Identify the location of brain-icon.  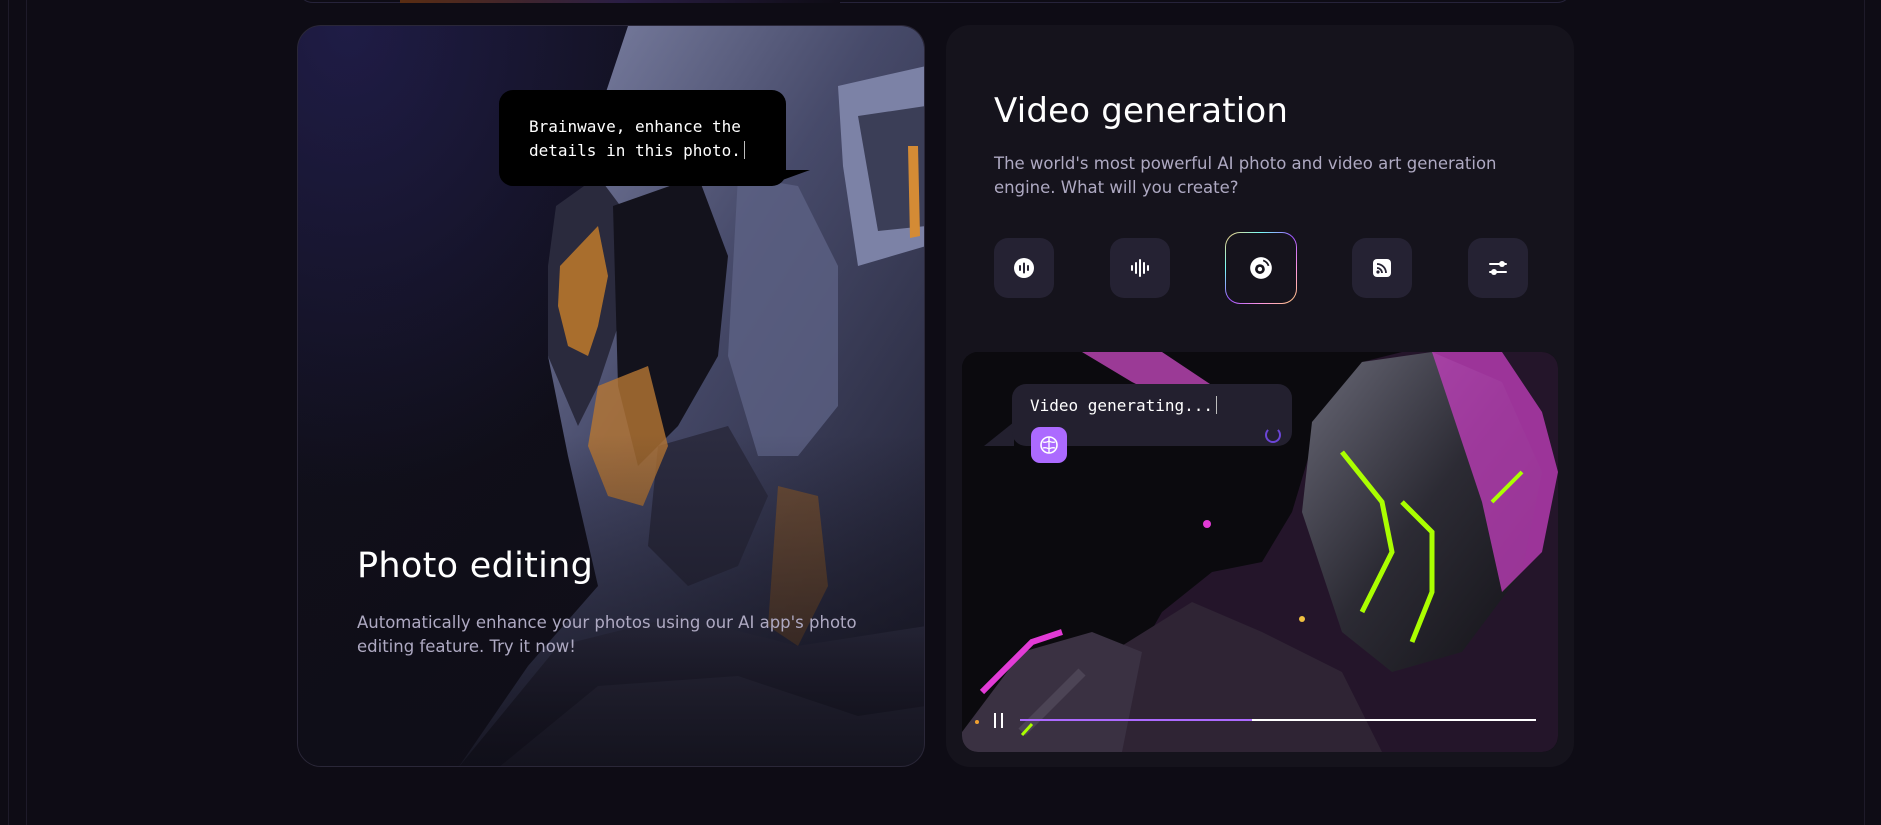
(1049, 445).